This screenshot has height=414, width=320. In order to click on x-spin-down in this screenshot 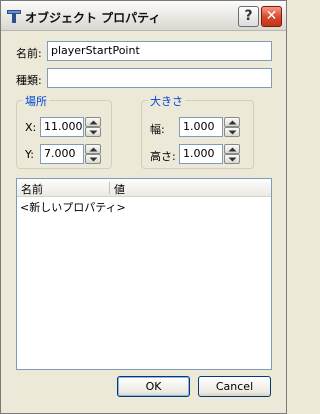, I will do `click(93, 132)`.